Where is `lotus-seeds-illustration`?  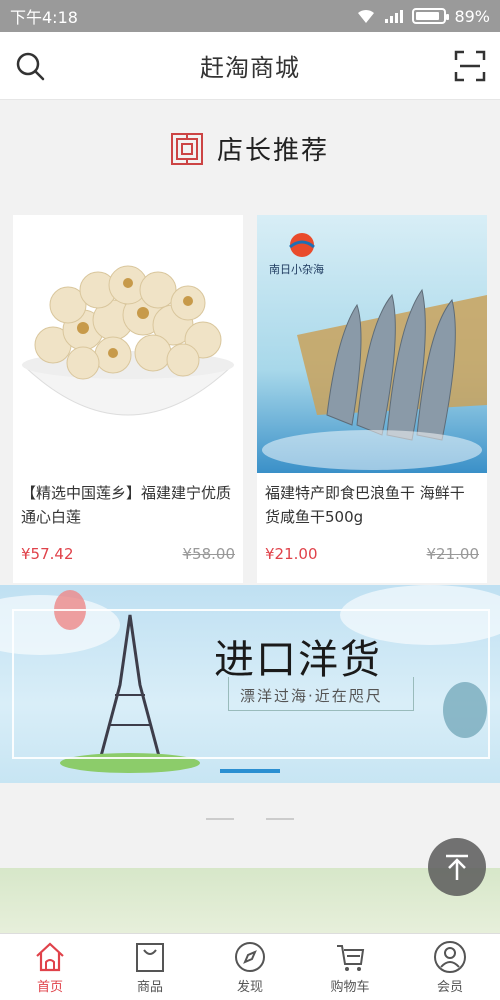 lotus-seeds-illustration is located at coordinates (128, 340).